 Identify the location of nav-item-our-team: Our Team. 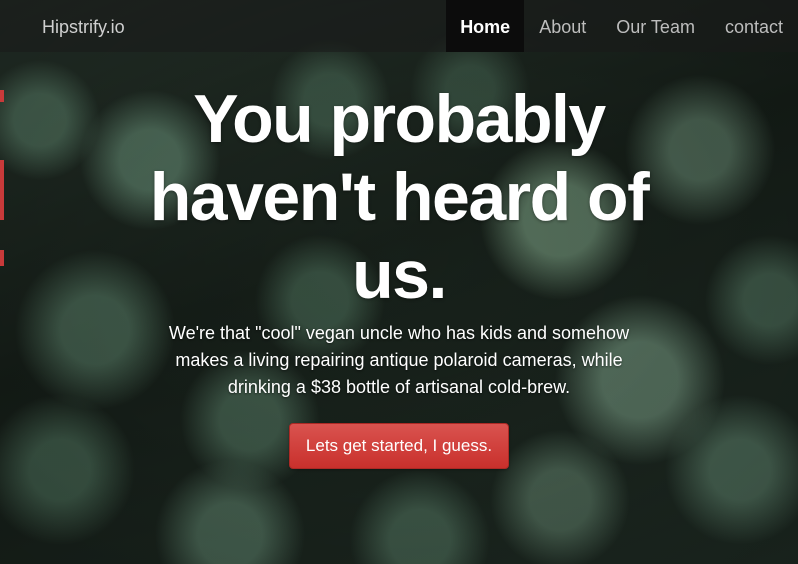
(655, 26).